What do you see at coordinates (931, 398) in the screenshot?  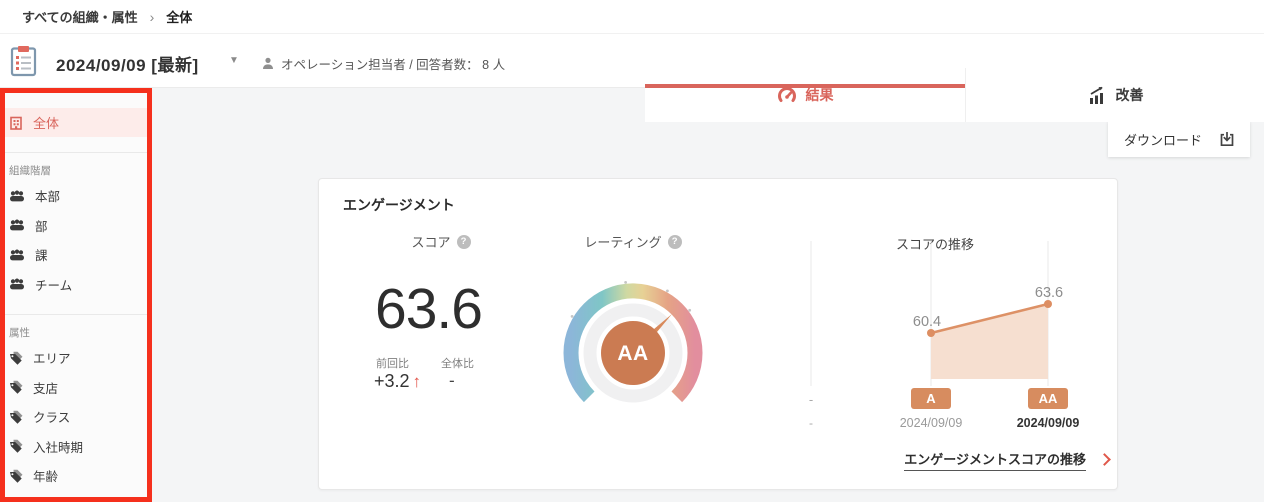 I see `rating-badge-a-label: A` at bounding box center [931, 398].